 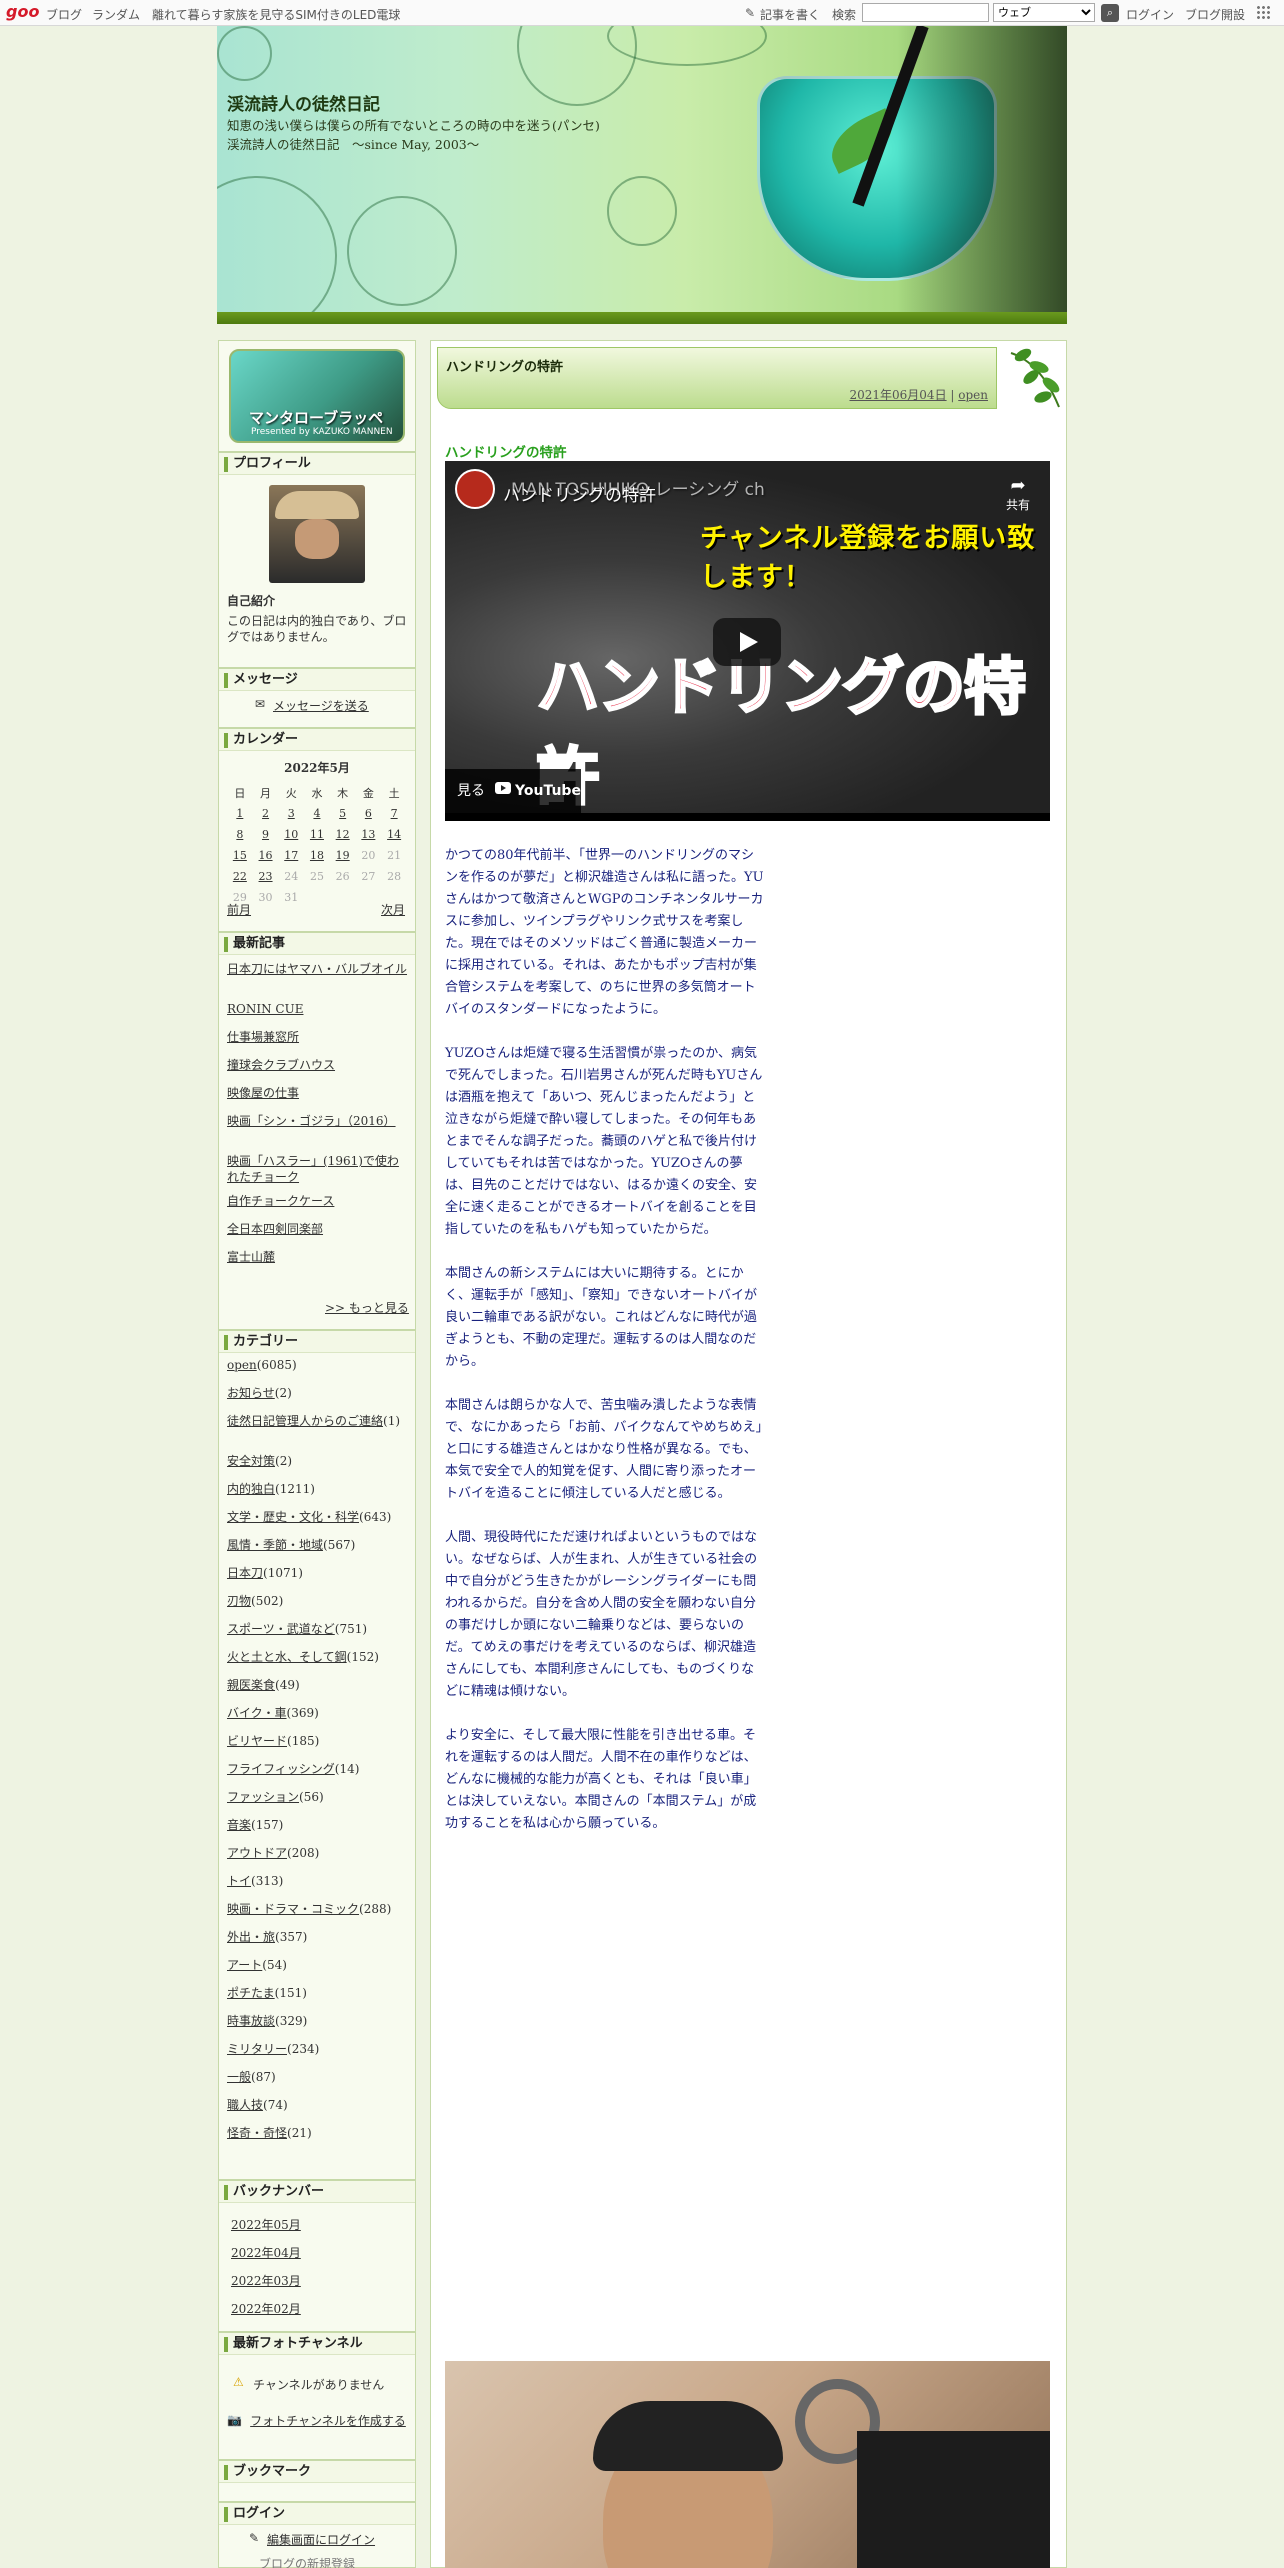 What do you see at coordinates (239, 2077) in the screenshot?
I see `category-link: 一般` at bounding box center [239, 2077].